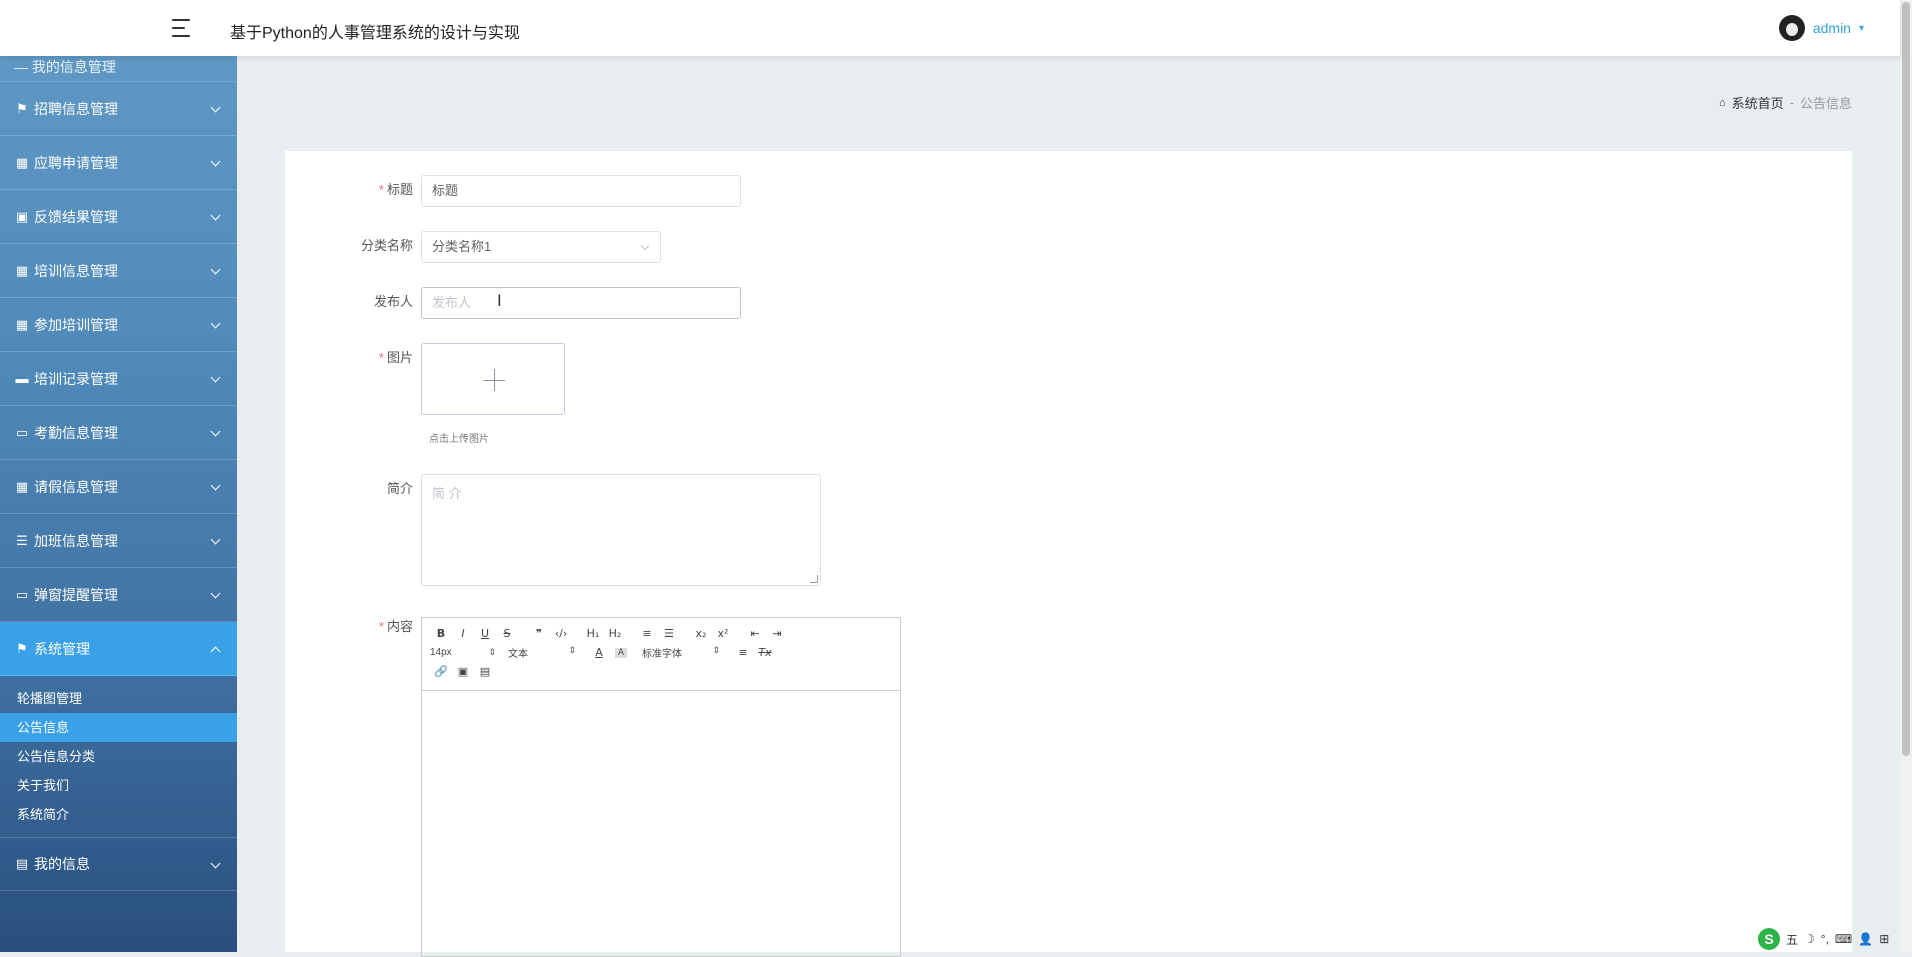 The image size is (1912, 957). What do you see at coordinates (400, 626) in the screenshot?
I see `content-label-text: 内容` at bounding box center [400, 626].